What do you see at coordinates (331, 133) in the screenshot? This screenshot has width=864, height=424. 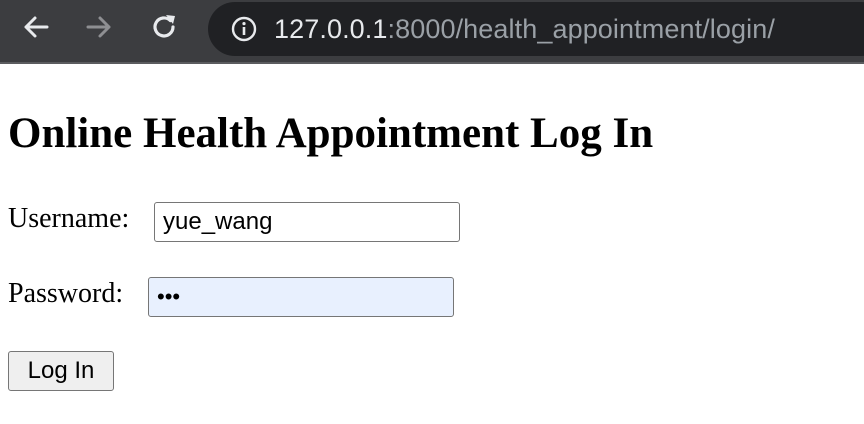 I see `page-title: Online Health Appointment Log In` at bounding box center [331, 133].